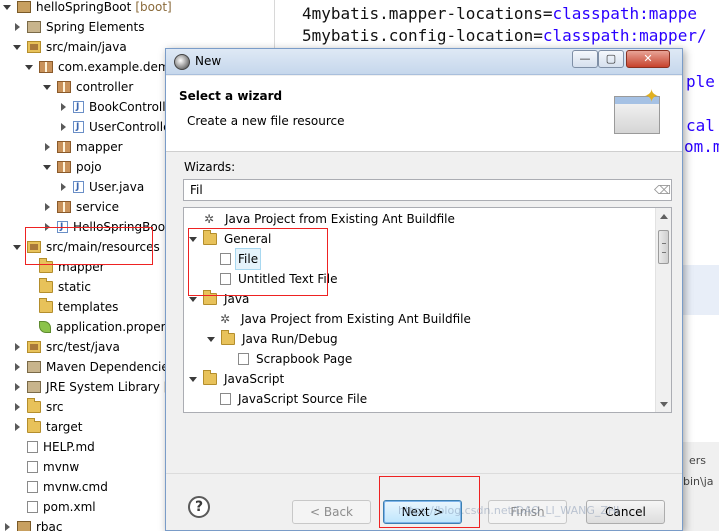  Describe the element at coordinates (241, 259) in the screenshot. I see `wizard-item-file: File` at that location.